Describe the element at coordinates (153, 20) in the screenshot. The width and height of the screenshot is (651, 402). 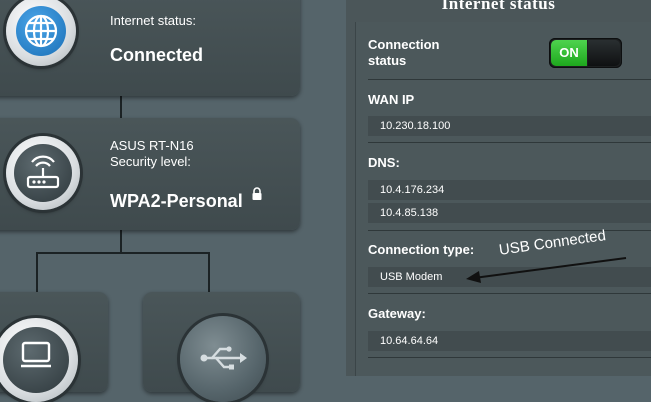
I see `internet-status-label: Internet status:` at that location.